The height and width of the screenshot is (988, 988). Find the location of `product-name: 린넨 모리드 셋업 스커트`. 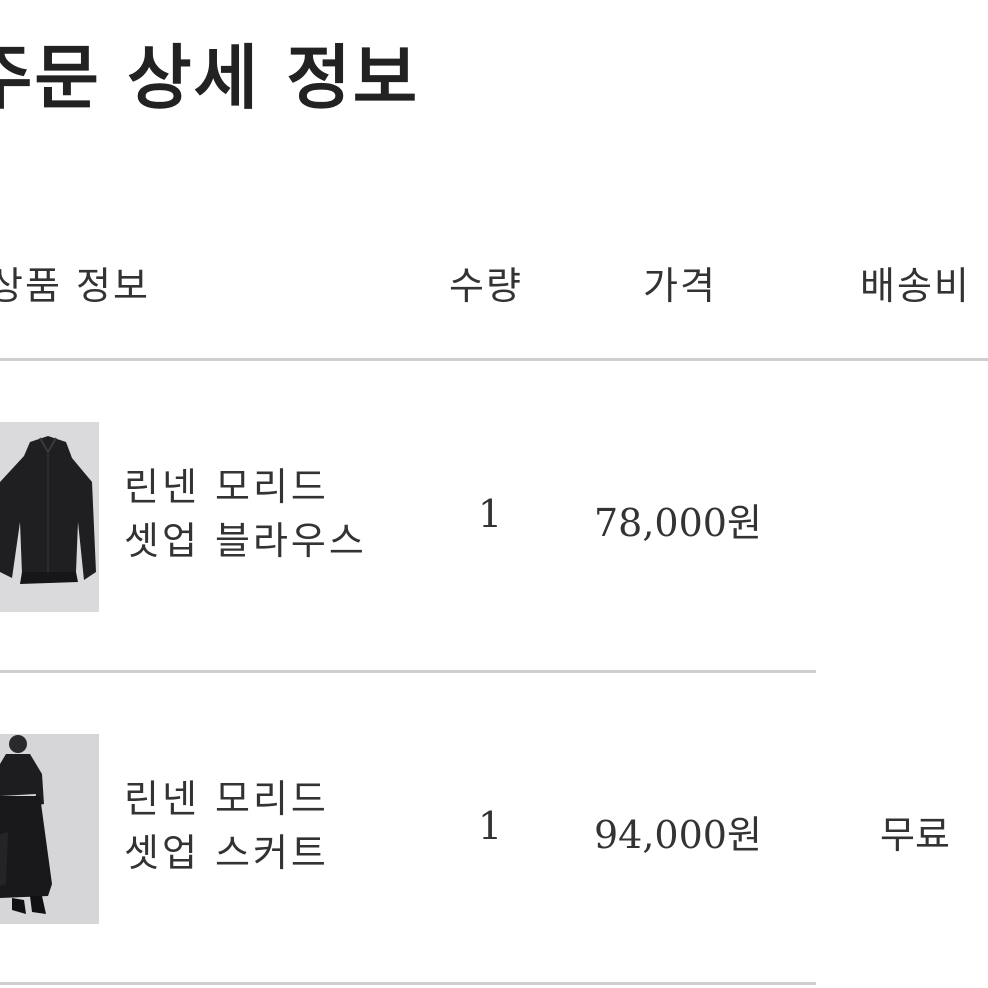

product-name: 린넨 모리드 셋업 스커트 is located at coordinates (274, 826).